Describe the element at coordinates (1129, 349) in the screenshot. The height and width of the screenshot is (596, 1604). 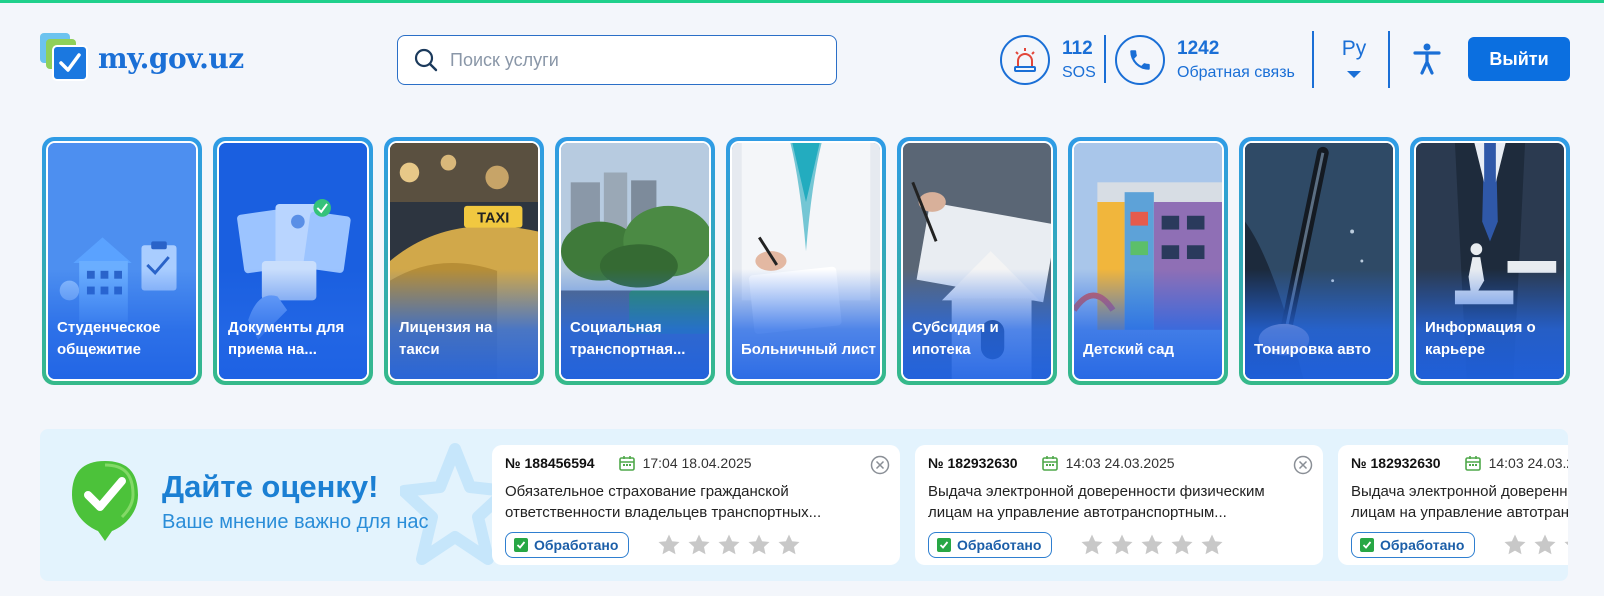
I see `service-card-label: Детский сад` at that location.